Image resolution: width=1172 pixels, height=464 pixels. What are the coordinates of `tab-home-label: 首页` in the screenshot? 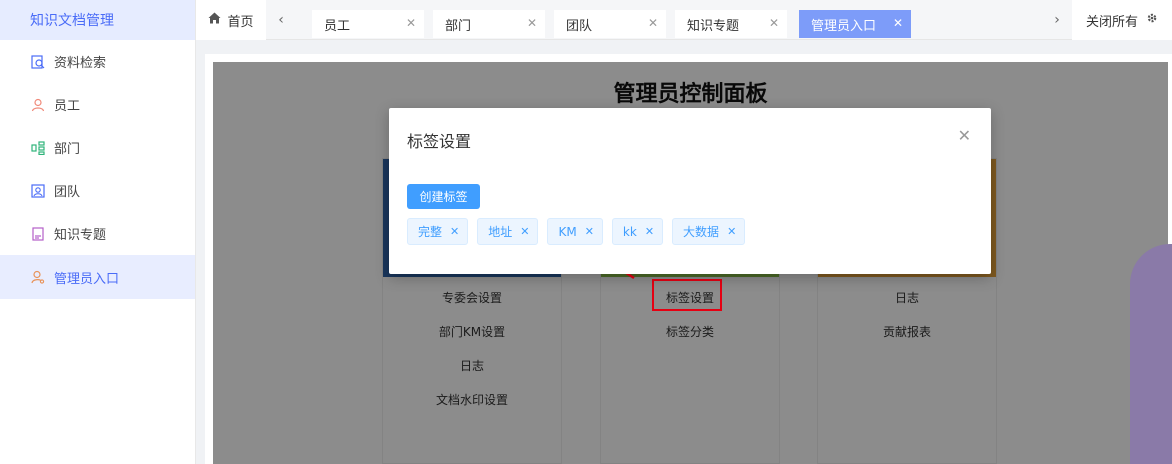 It's located at (240, 22).